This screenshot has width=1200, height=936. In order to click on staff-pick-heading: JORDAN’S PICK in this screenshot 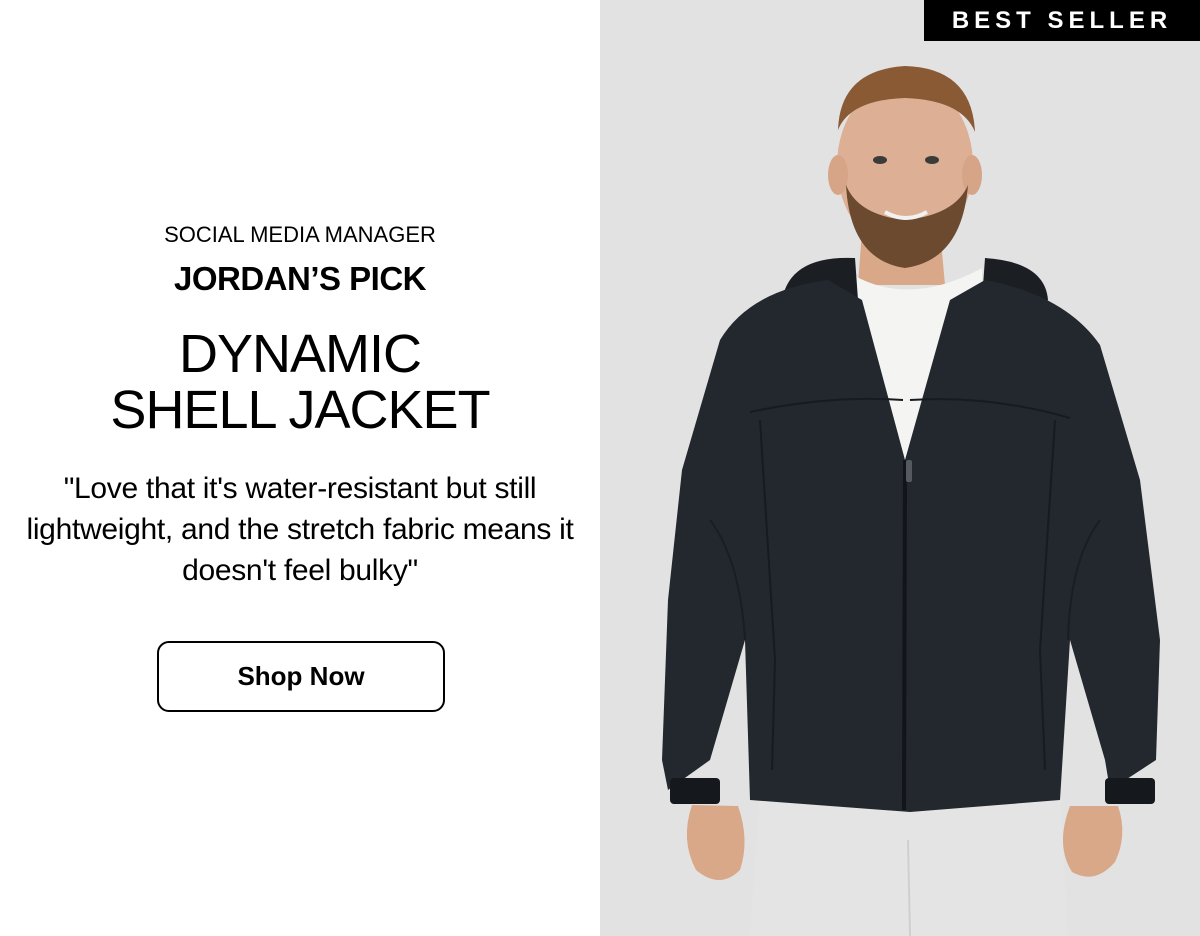, I will do `click(300, 278)`.